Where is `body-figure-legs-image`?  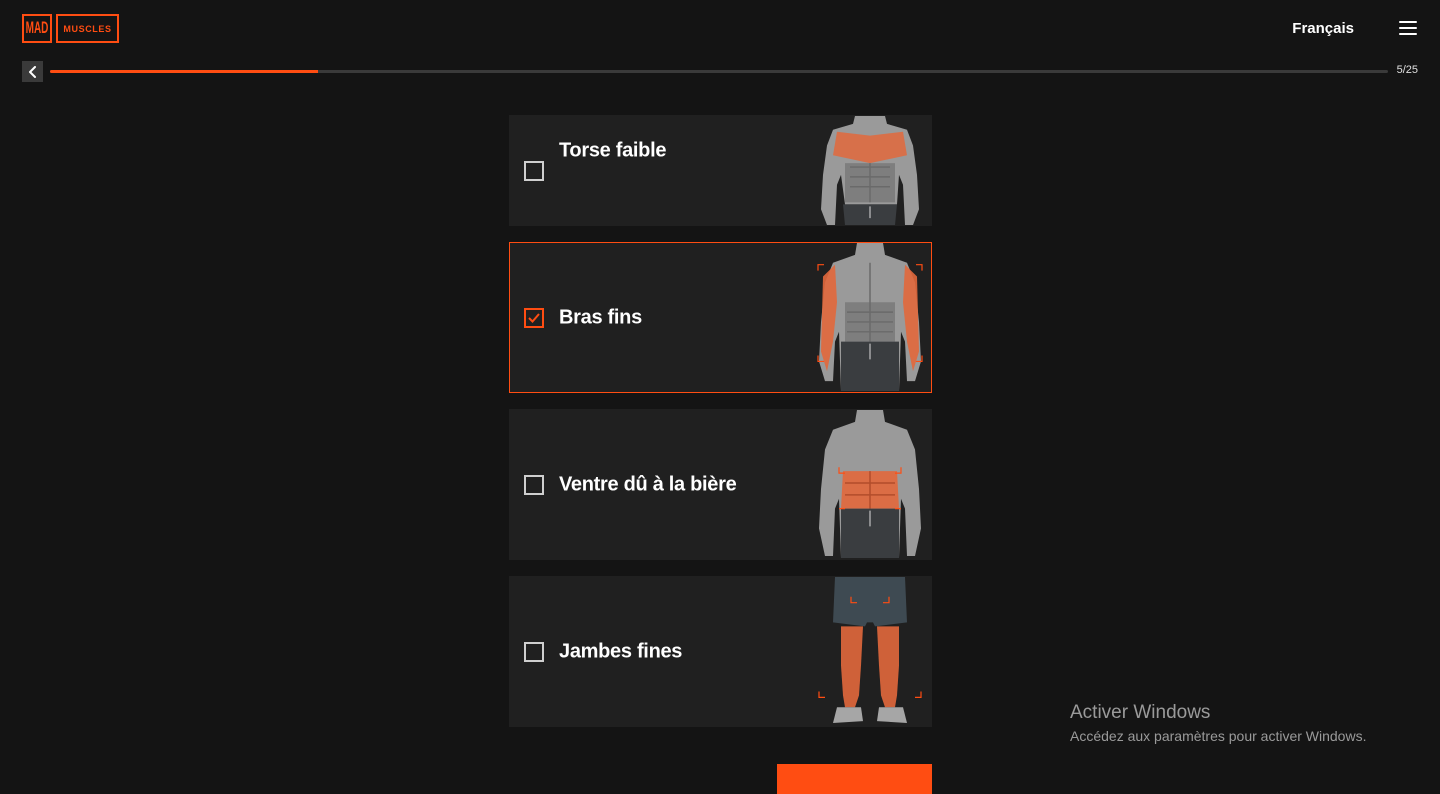
body-figure-legs-image is located at coordinates (870, 650).